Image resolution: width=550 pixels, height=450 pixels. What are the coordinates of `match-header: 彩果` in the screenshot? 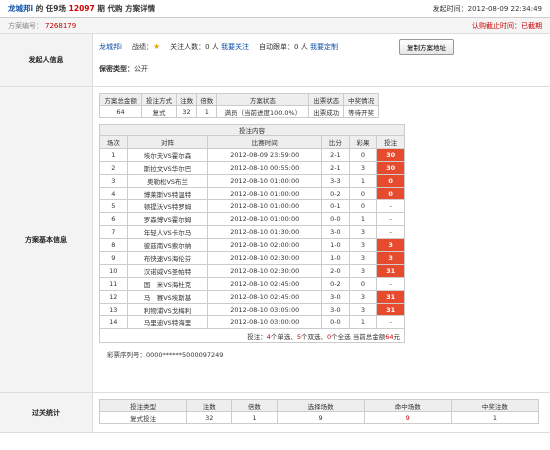 It's located at (363, 142).